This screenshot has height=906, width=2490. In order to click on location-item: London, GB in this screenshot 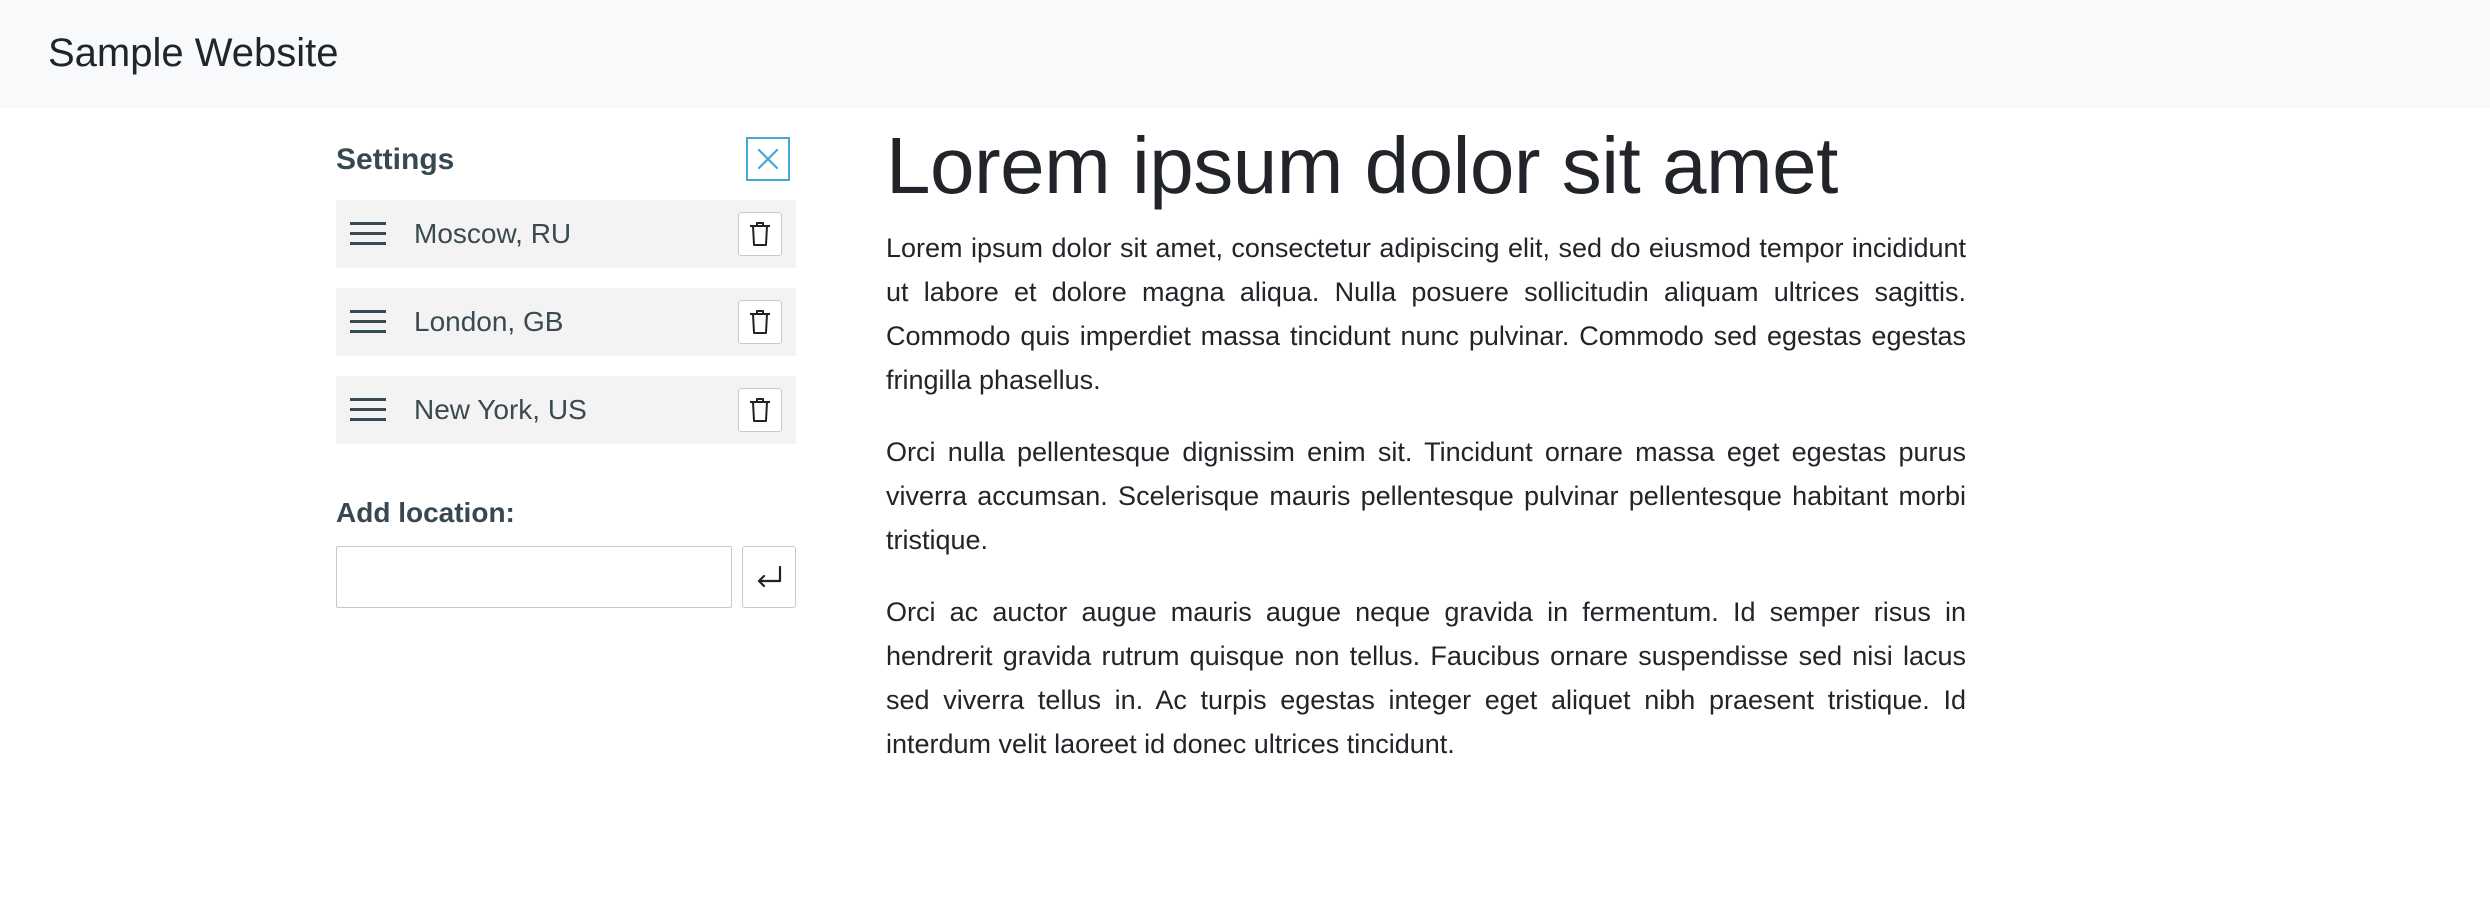, I will do `click(566, 322)`.